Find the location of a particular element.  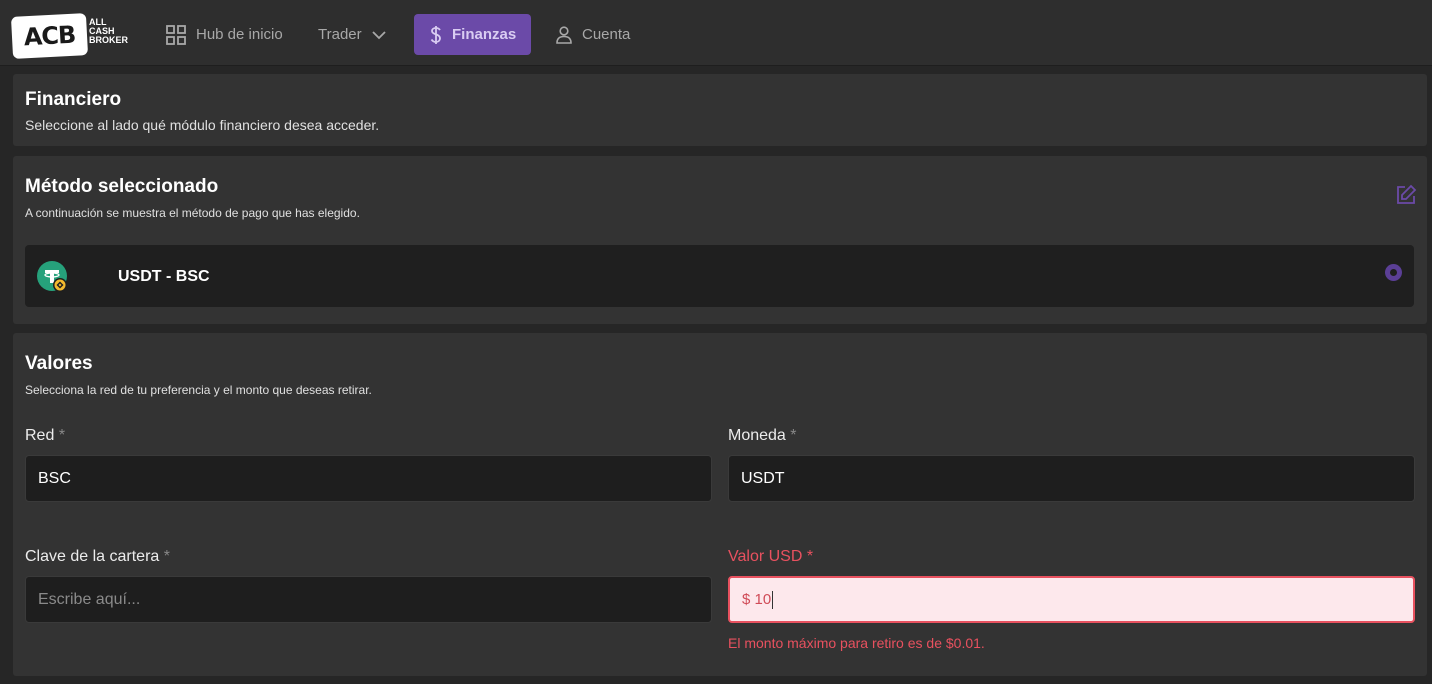

method-radio is located at coordinates (1393, 272).